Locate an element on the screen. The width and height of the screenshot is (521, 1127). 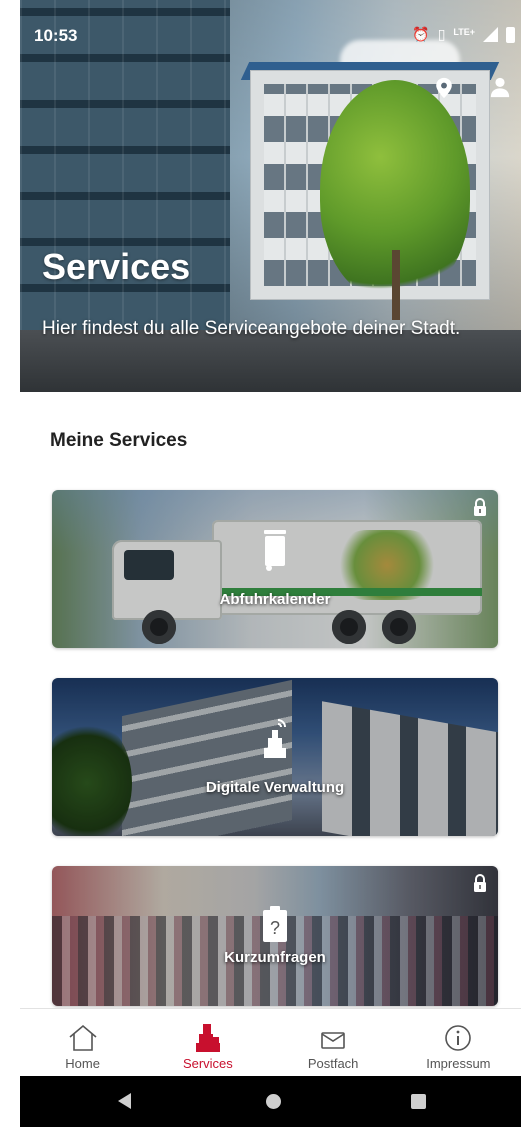
service-card-label: Abfuhrkalender is located at coordinates (275, 599).